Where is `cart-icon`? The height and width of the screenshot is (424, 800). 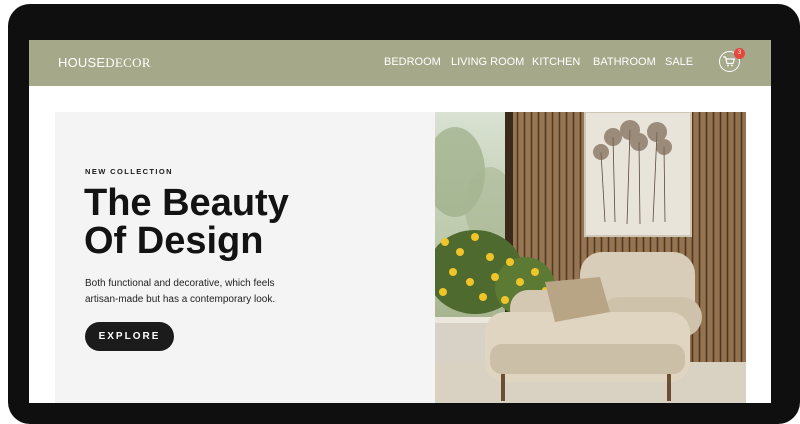 cart-icon is located at coordinates (729, 61).